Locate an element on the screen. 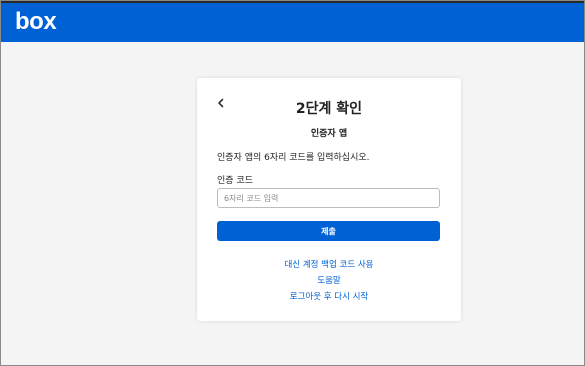 This screenshot has height=366, width=585. page-title: 2단계 확인 is located at coordinates (329, 109).